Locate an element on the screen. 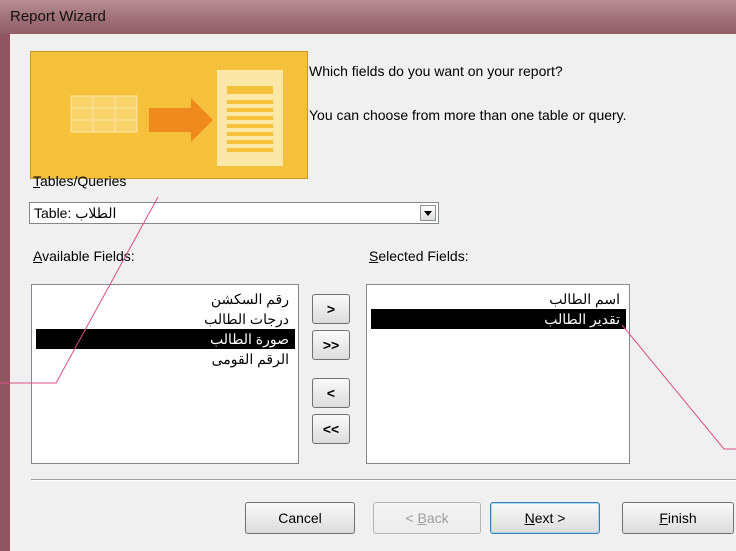 This screenshot has width=736, height=551. list-item: درجات الطالب is located at coordinates (165, 319).